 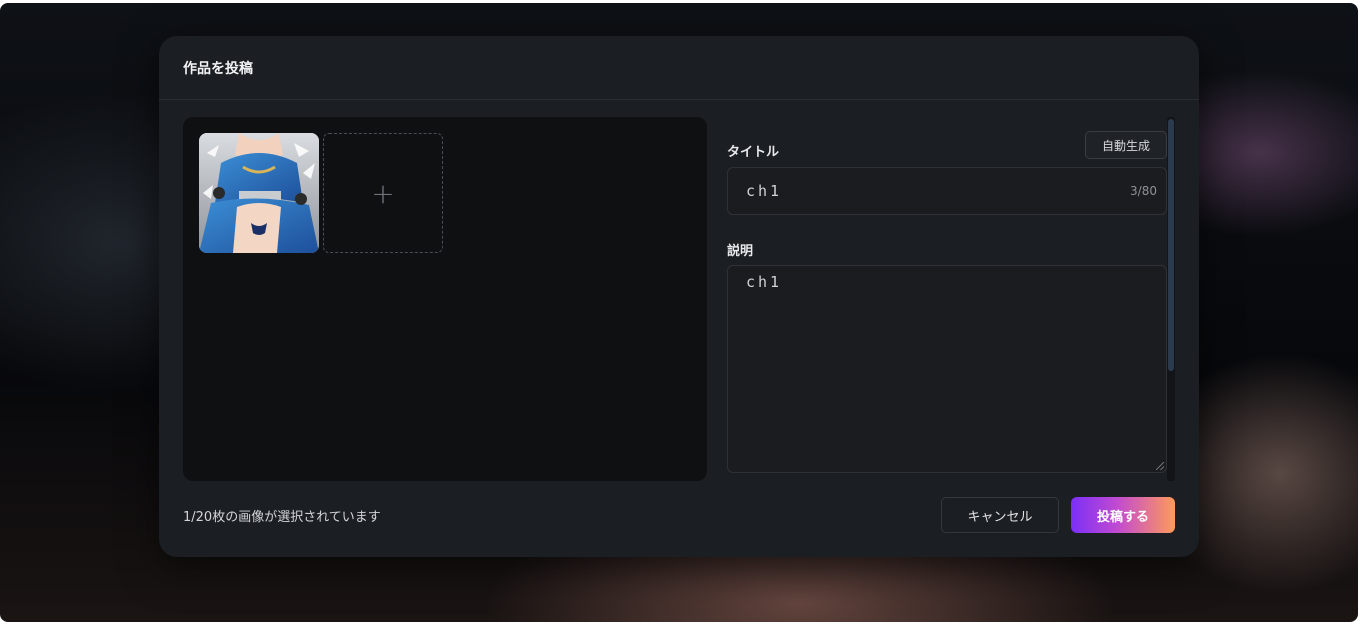 I want to click on form-scrollbar, so click(x=1171, y=299).